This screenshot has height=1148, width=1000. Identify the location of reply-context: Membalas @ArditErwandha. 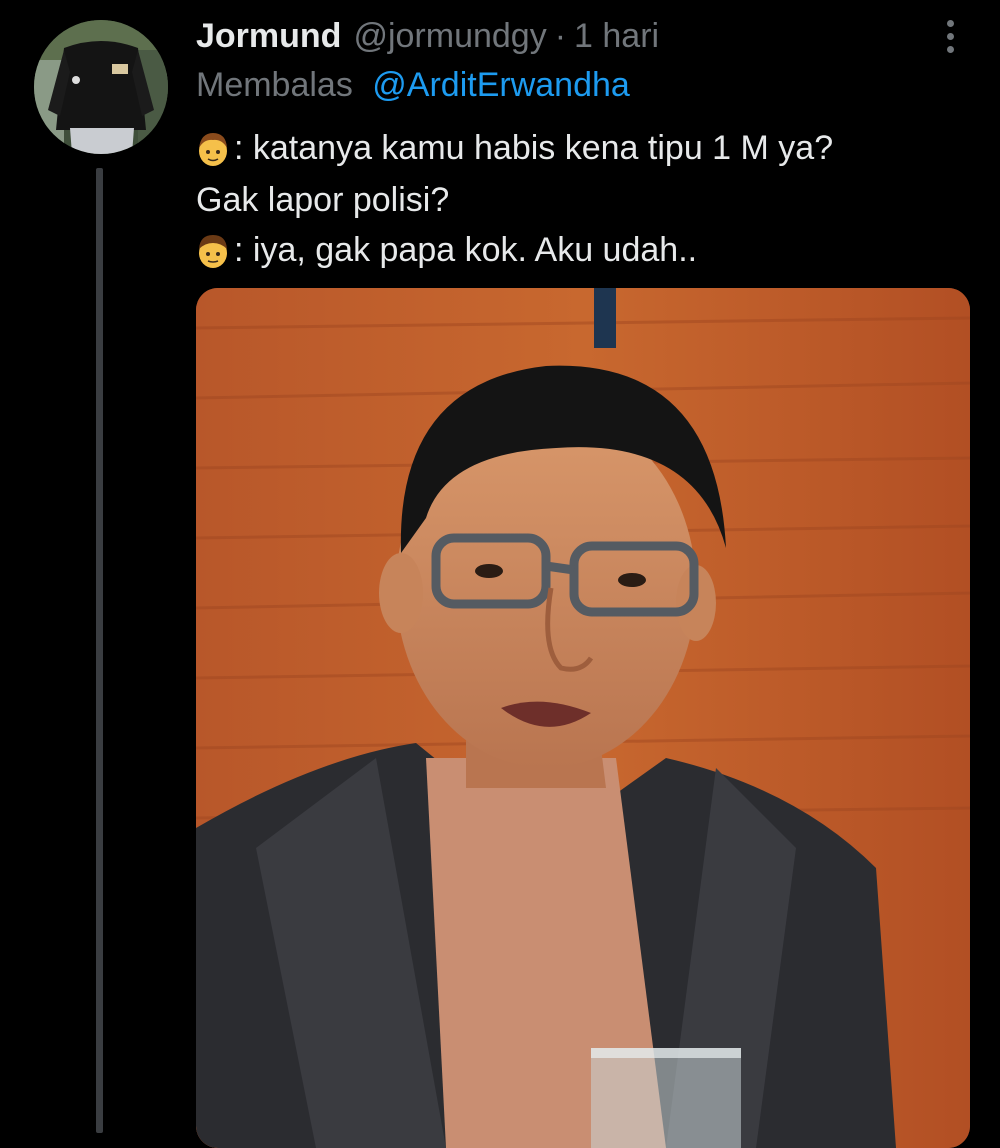
(413, 85).